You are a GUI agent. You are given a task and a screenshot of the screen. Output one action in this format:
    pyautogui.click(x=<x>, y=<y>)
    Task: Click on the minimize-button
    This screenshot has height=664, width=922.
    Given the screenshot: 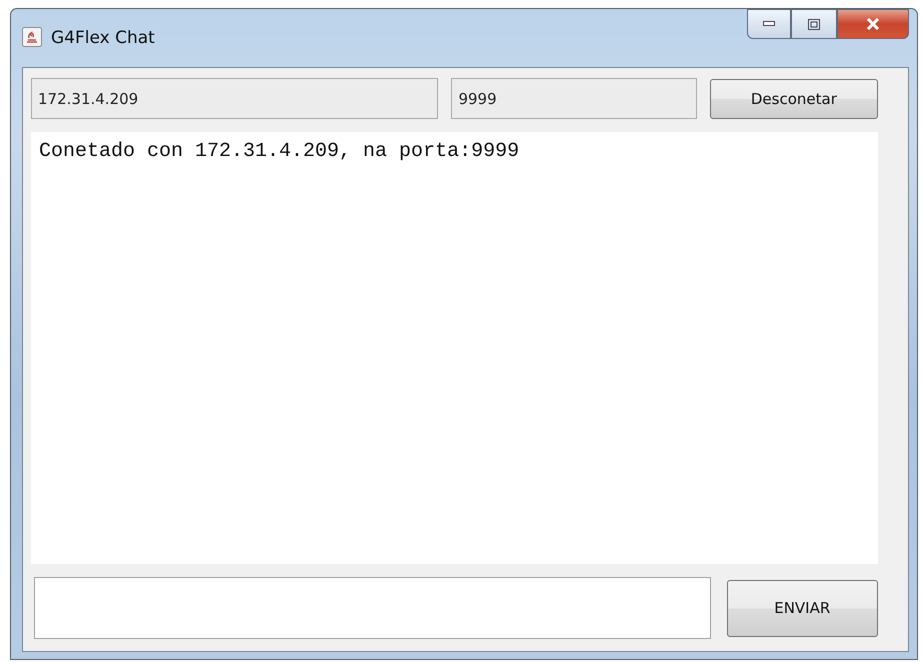 What is the action you would take?
    pyautogui.click(x=769, y=24)
    